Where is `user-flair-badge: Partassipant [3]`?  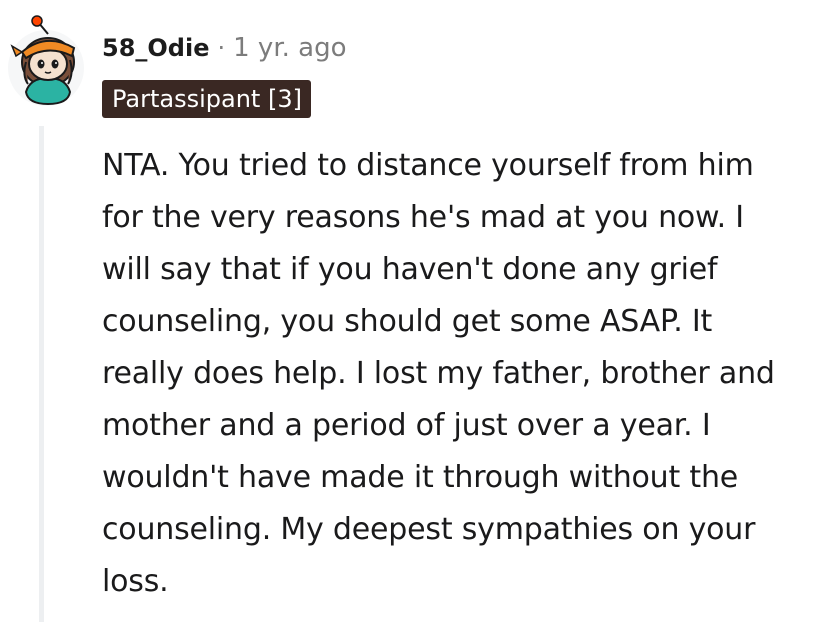 user-flair-badge: Partassipant [3] is located at coordinates (206, 99).